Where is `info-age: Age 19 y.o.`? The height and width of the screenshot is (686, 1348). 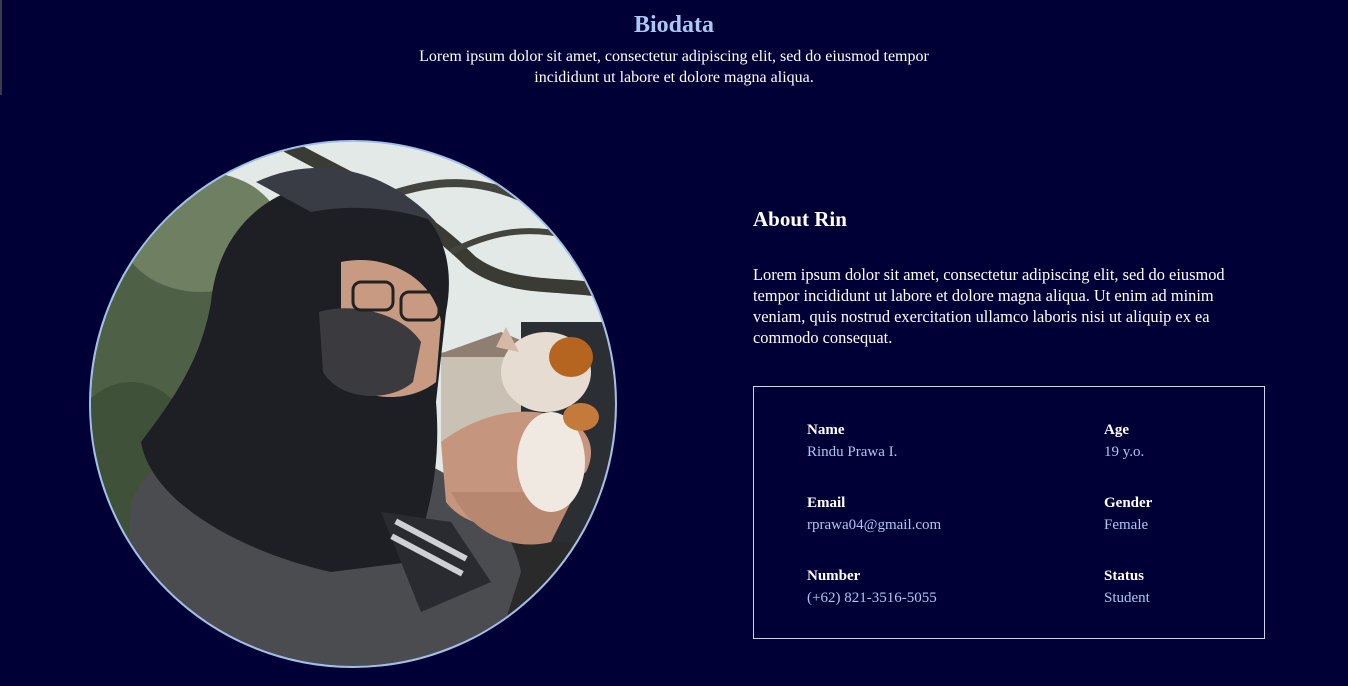
info-age: Age 19 y.o. is located at coordinates (1124, 441).